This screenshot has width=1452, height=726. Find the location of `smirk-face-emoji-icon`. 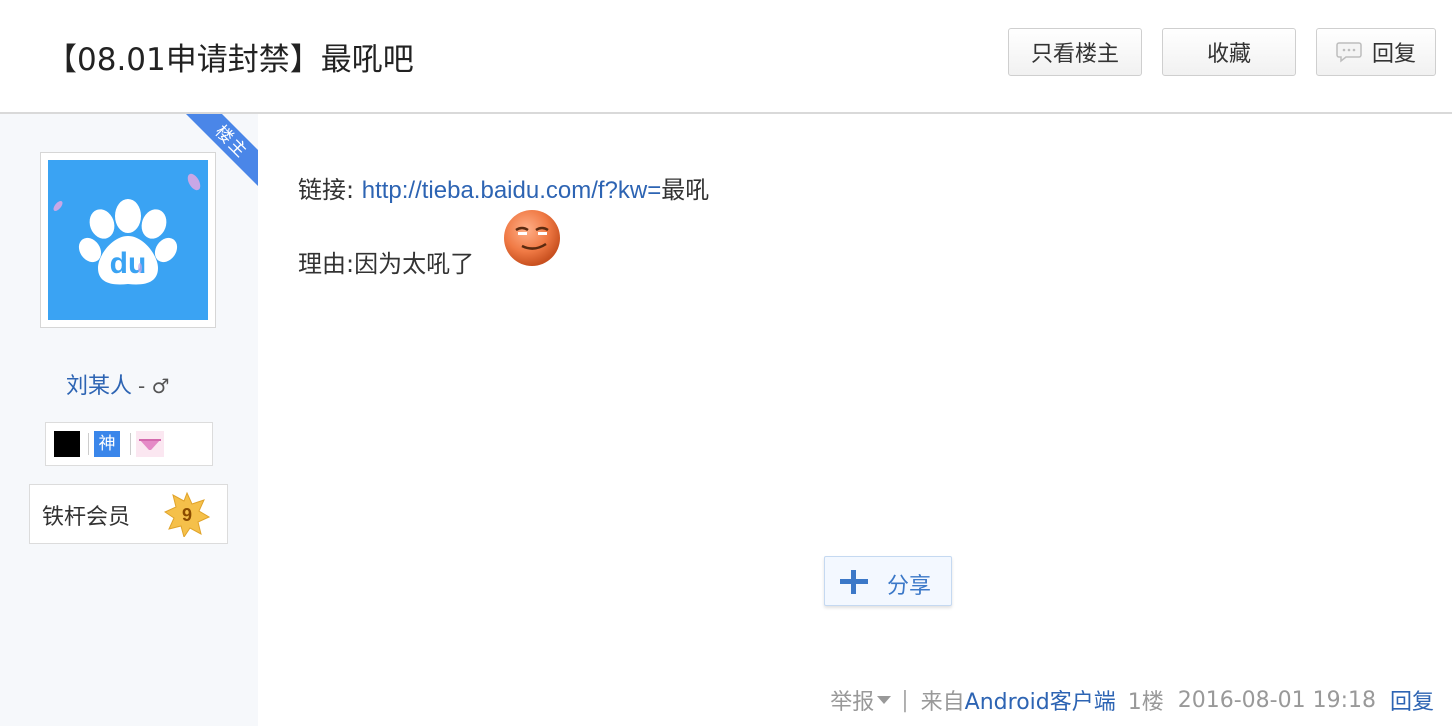

smirk-face-emoji-icon is located at coordinates (532, 240).